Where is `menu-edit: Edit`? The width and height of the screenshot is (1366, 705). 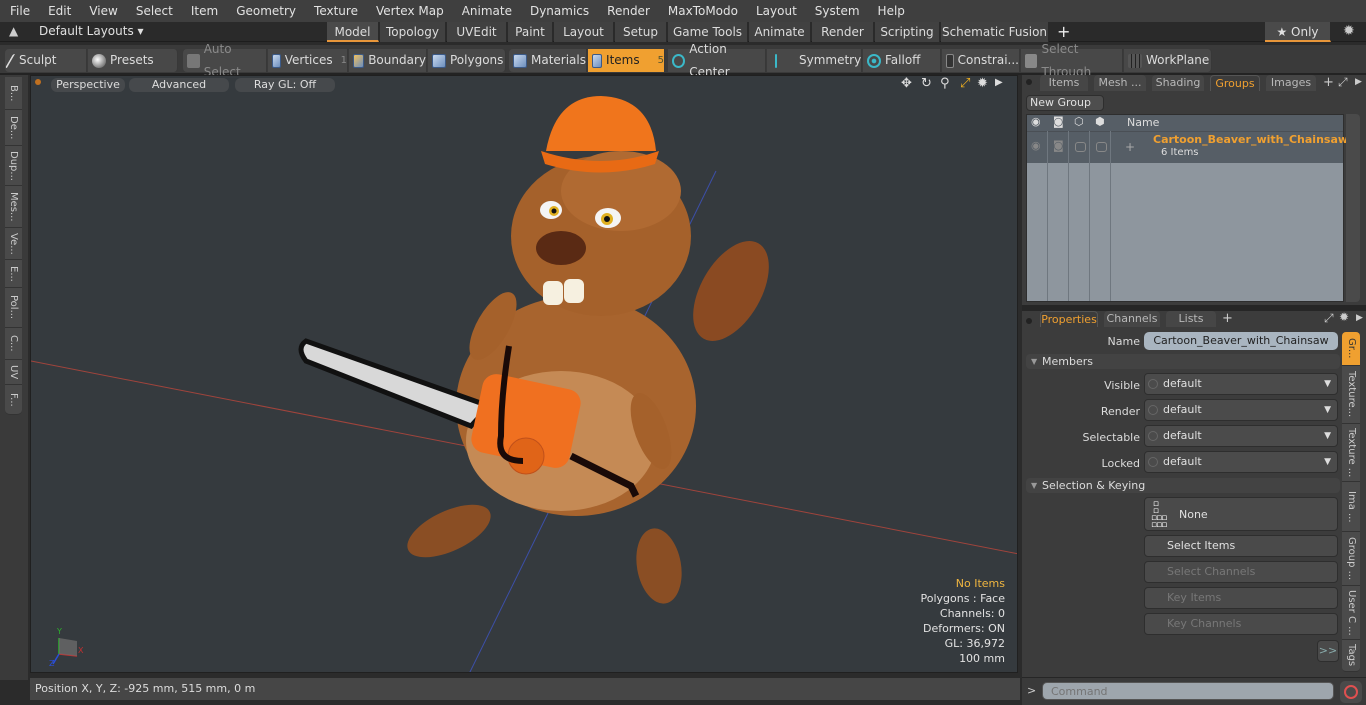
menu-edit: Edit is located at coordinates (58, 11).